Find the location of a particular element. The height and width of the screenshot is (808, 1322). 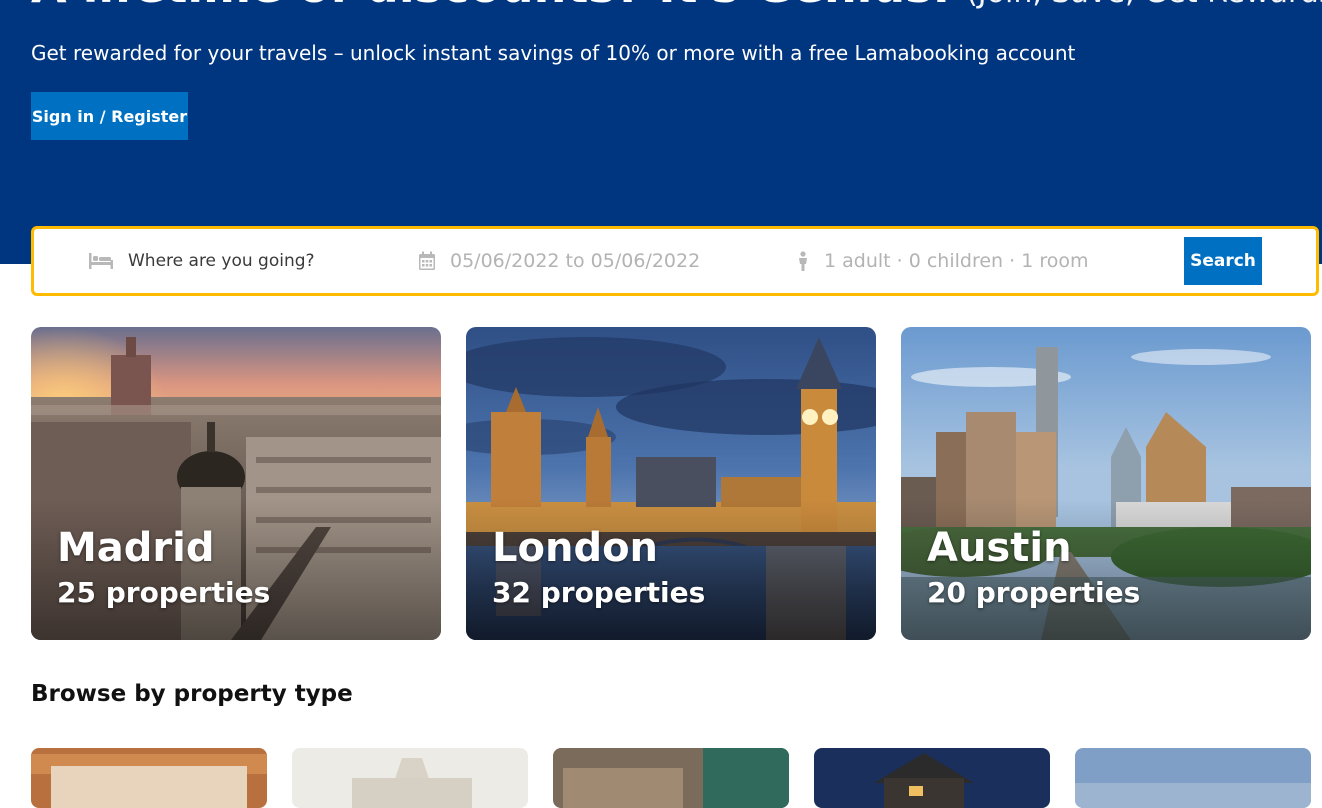

featured-card-madrid: Madrid 25 properties is located at coordinates (236, 483).